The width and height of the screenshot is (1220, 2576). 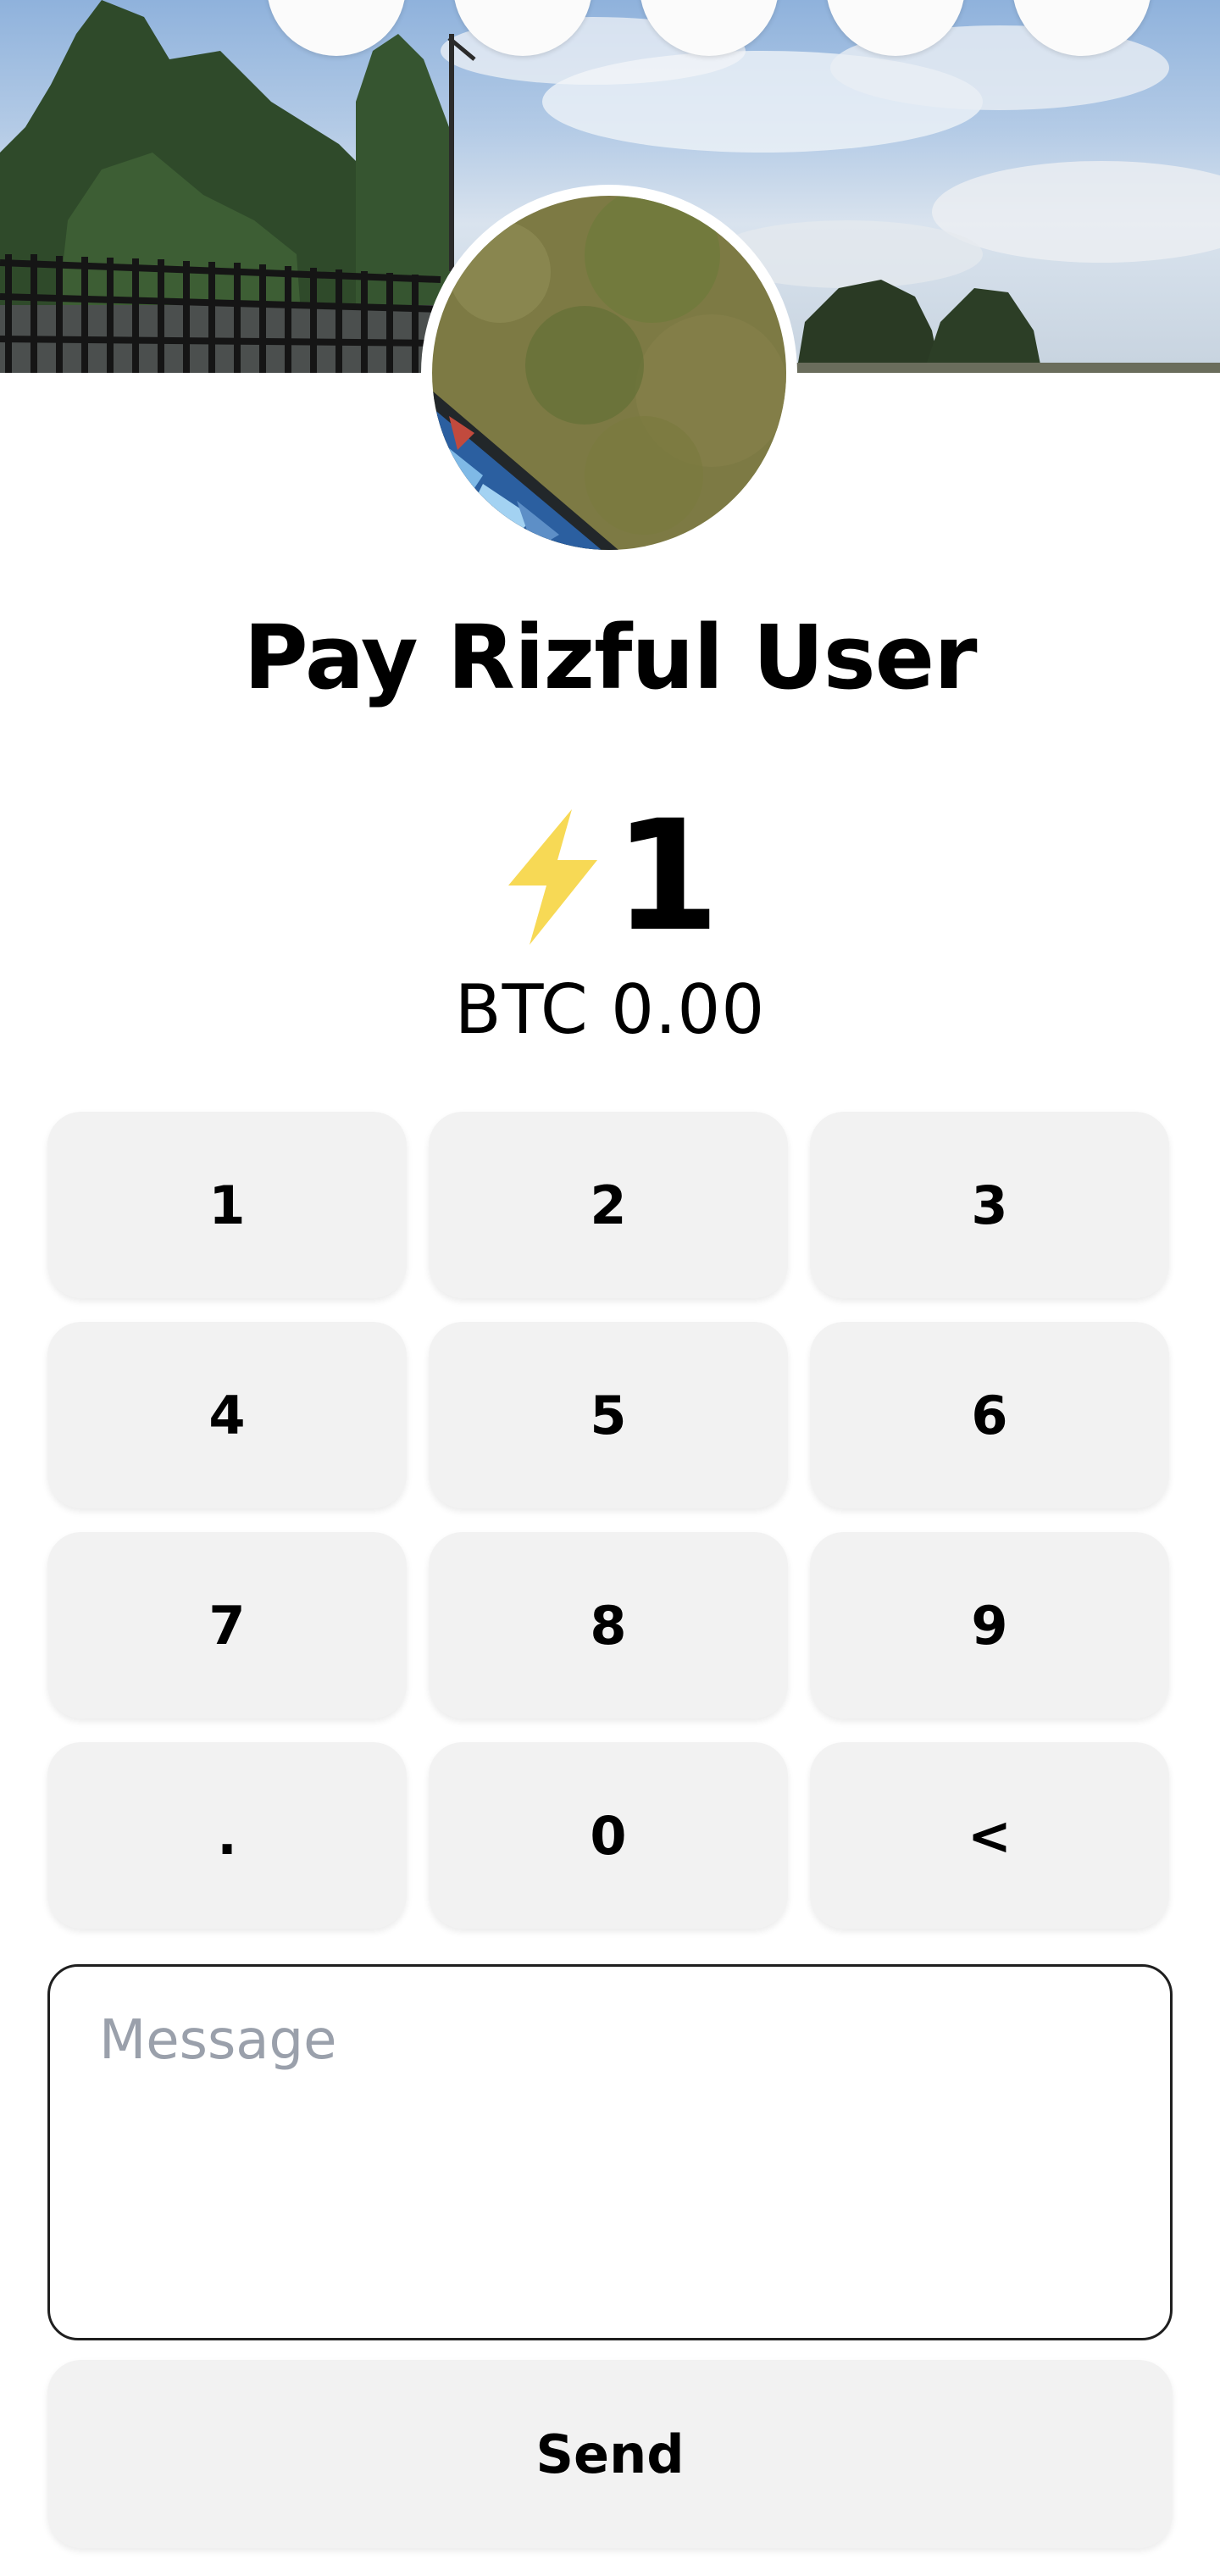 I want to click on keypad-key-0: 0, so click(x=608, y=1835).